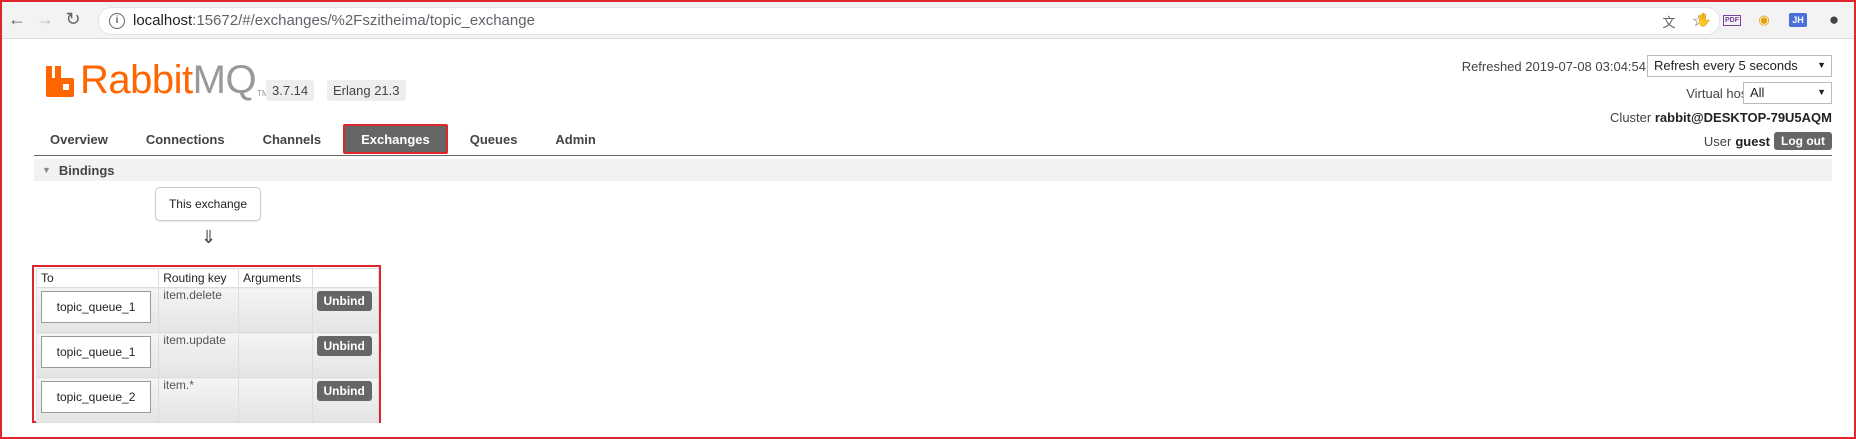 This screenshot has height=439, width=1856. Describe the element at coordinates (61, 82) in the screenshot. I see `rabbit-logo-icon` at that location.